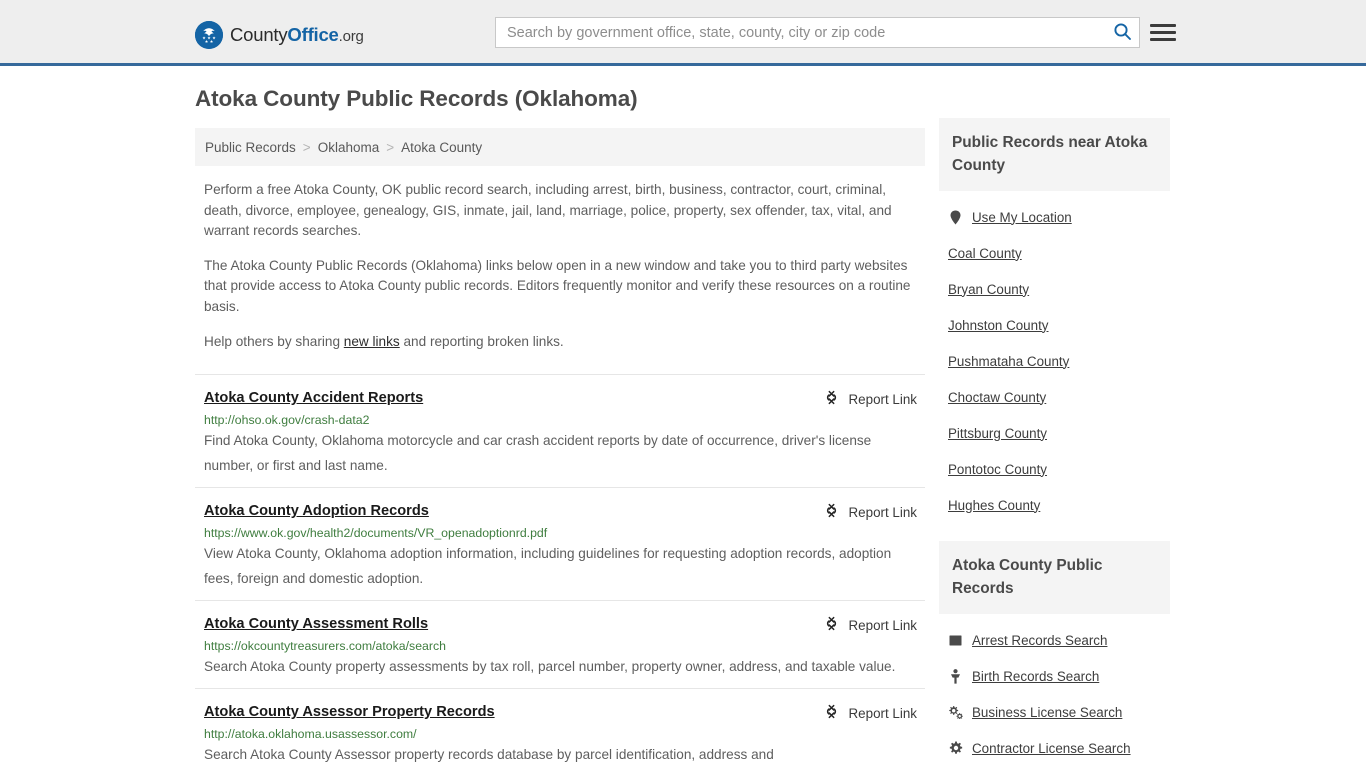 The image size is (1366, 768). What do you see at coordinates (1054, 154) in the screenshot?
I see `panel-heading: Public Records near Atoka County` at bounding box center [1054, 154].